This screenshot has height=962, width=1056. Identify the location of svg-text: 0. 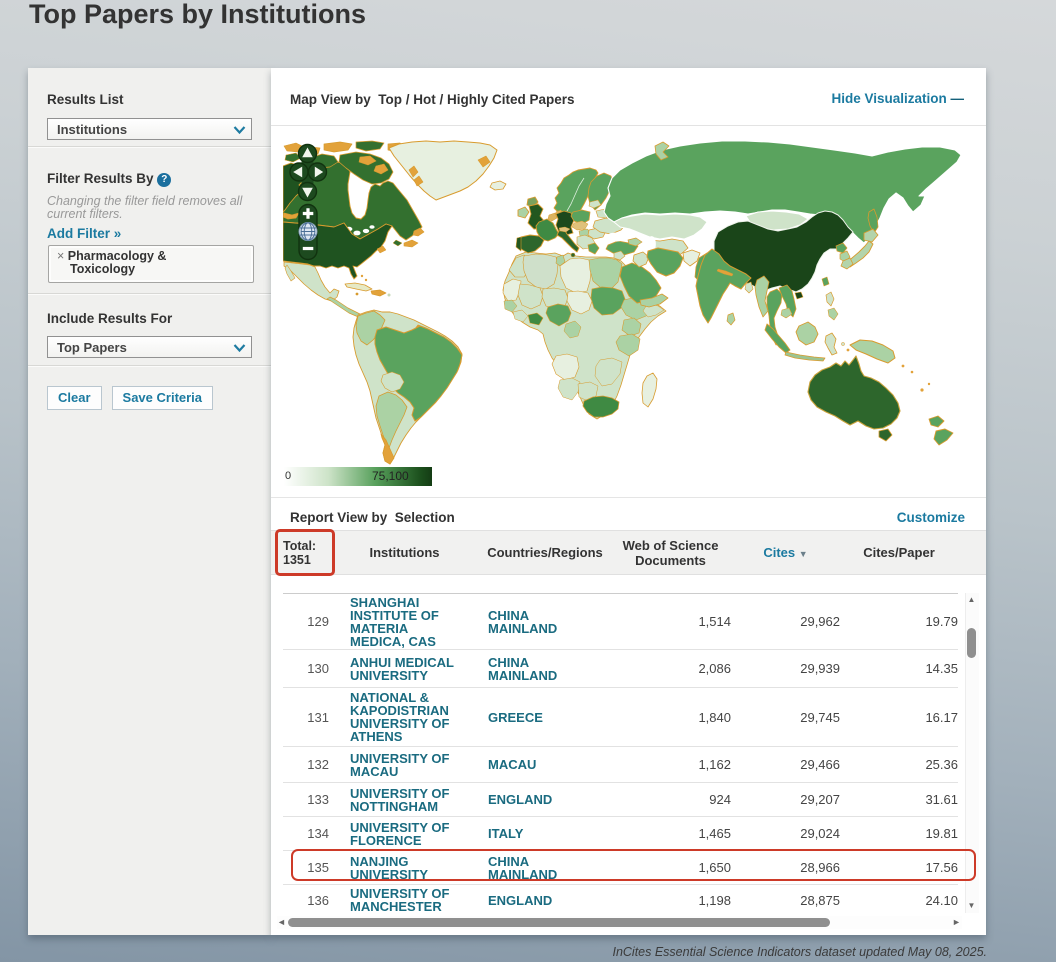
(288, 476).